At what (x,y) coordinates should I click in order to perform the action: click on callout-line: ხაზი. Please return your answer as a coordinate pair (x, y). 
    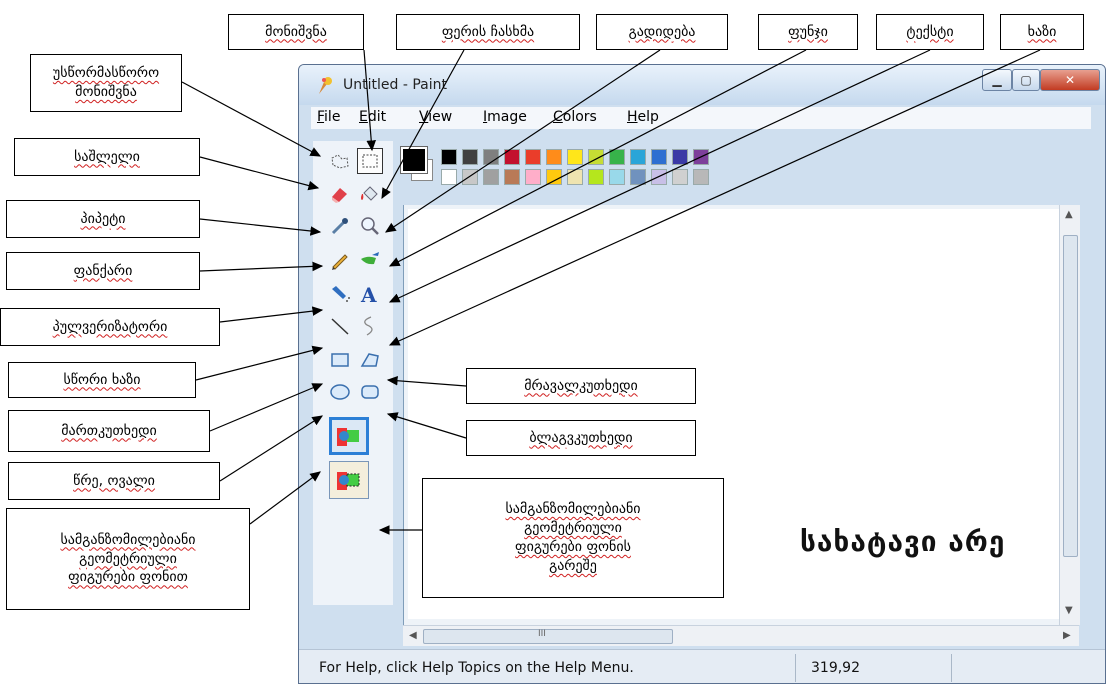
    Looking at the image, I should click on (1042, 32).